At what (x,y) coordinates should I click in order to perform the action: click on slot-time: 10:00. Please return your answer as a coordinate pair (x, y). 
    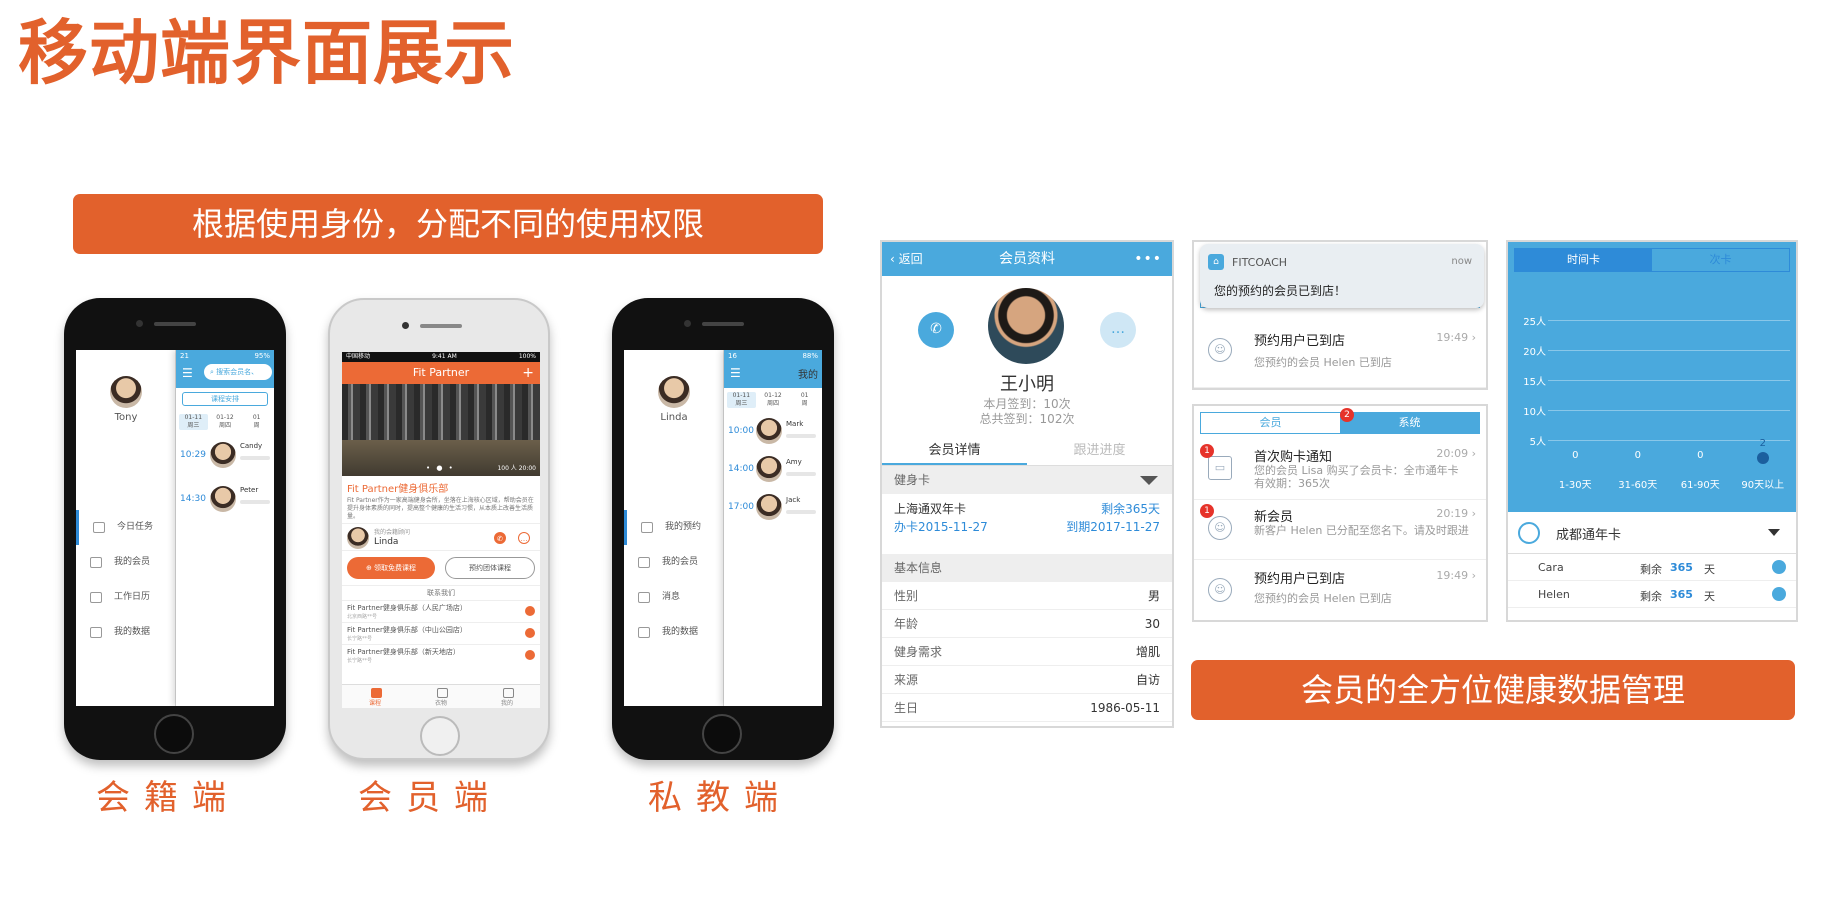
    Looking at the image, I should click on (741, 431).